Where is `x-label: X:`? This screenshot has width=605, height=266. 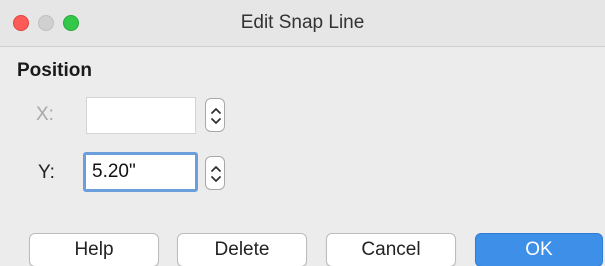
x-label: X: is located at coordinates (45, 114).